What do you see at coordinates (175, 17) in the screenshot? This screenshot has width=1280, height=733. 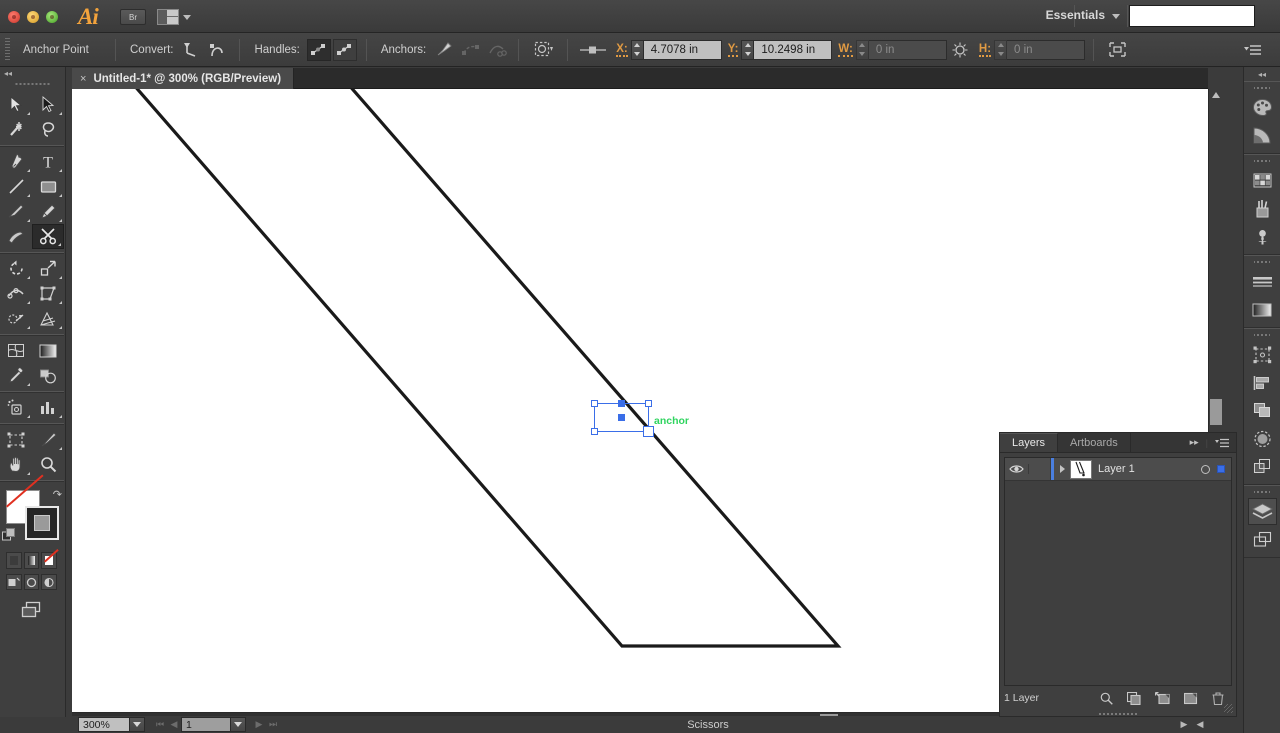 I see `arrange-documents-button` at bounding box center [175, 17].